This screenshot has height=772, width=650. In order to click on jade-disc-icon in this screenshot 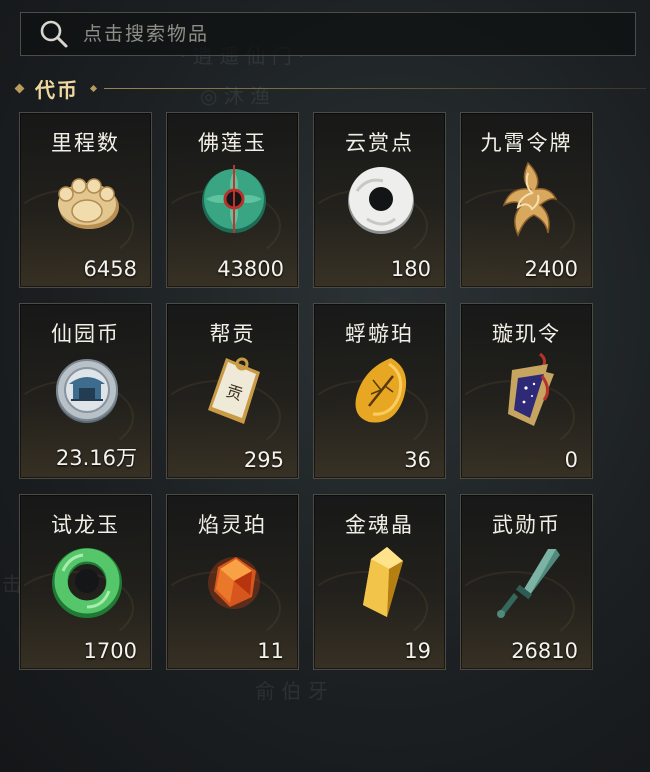, I will do `click(234, 199)`.